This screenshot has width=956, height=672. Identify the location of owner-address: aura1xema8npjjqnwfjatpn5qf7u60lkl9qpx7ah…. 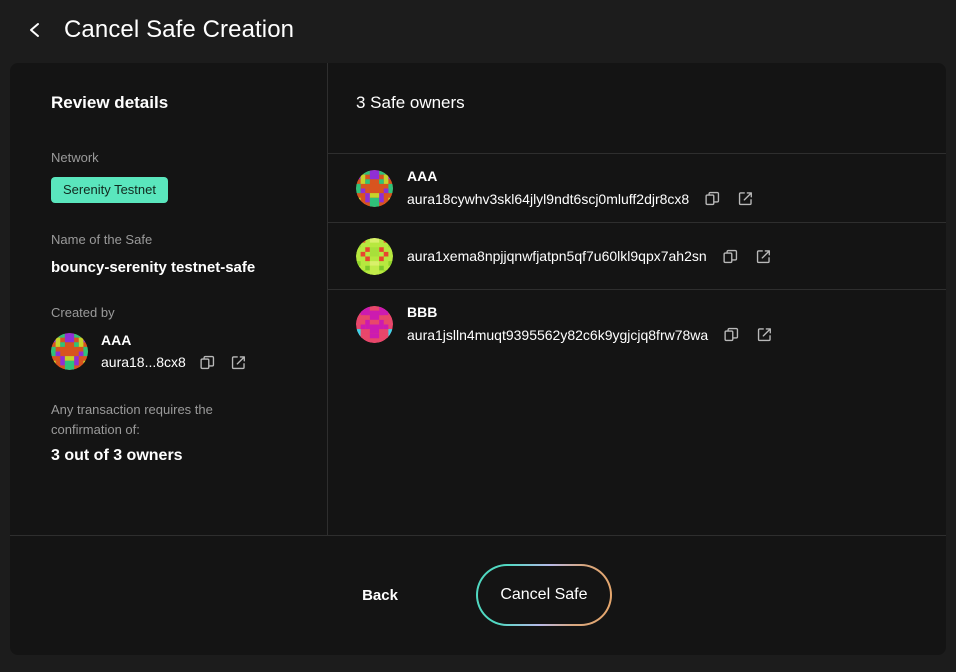
(557, 256).